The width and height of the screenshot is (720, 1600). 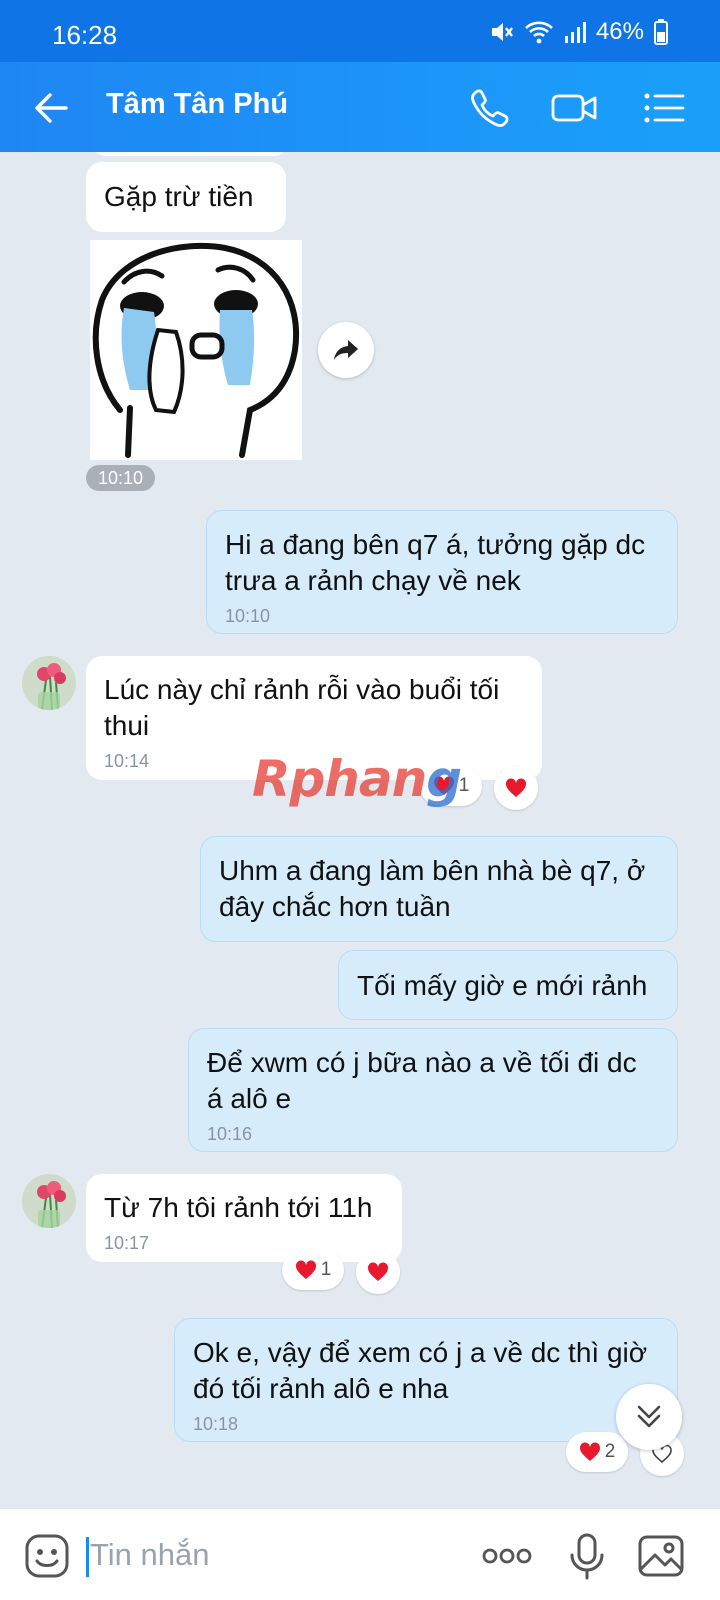 What do you see at coordinates (87, 1557) in the screenshot?
I see `text-cursor` at bounding box center [87, 1557].